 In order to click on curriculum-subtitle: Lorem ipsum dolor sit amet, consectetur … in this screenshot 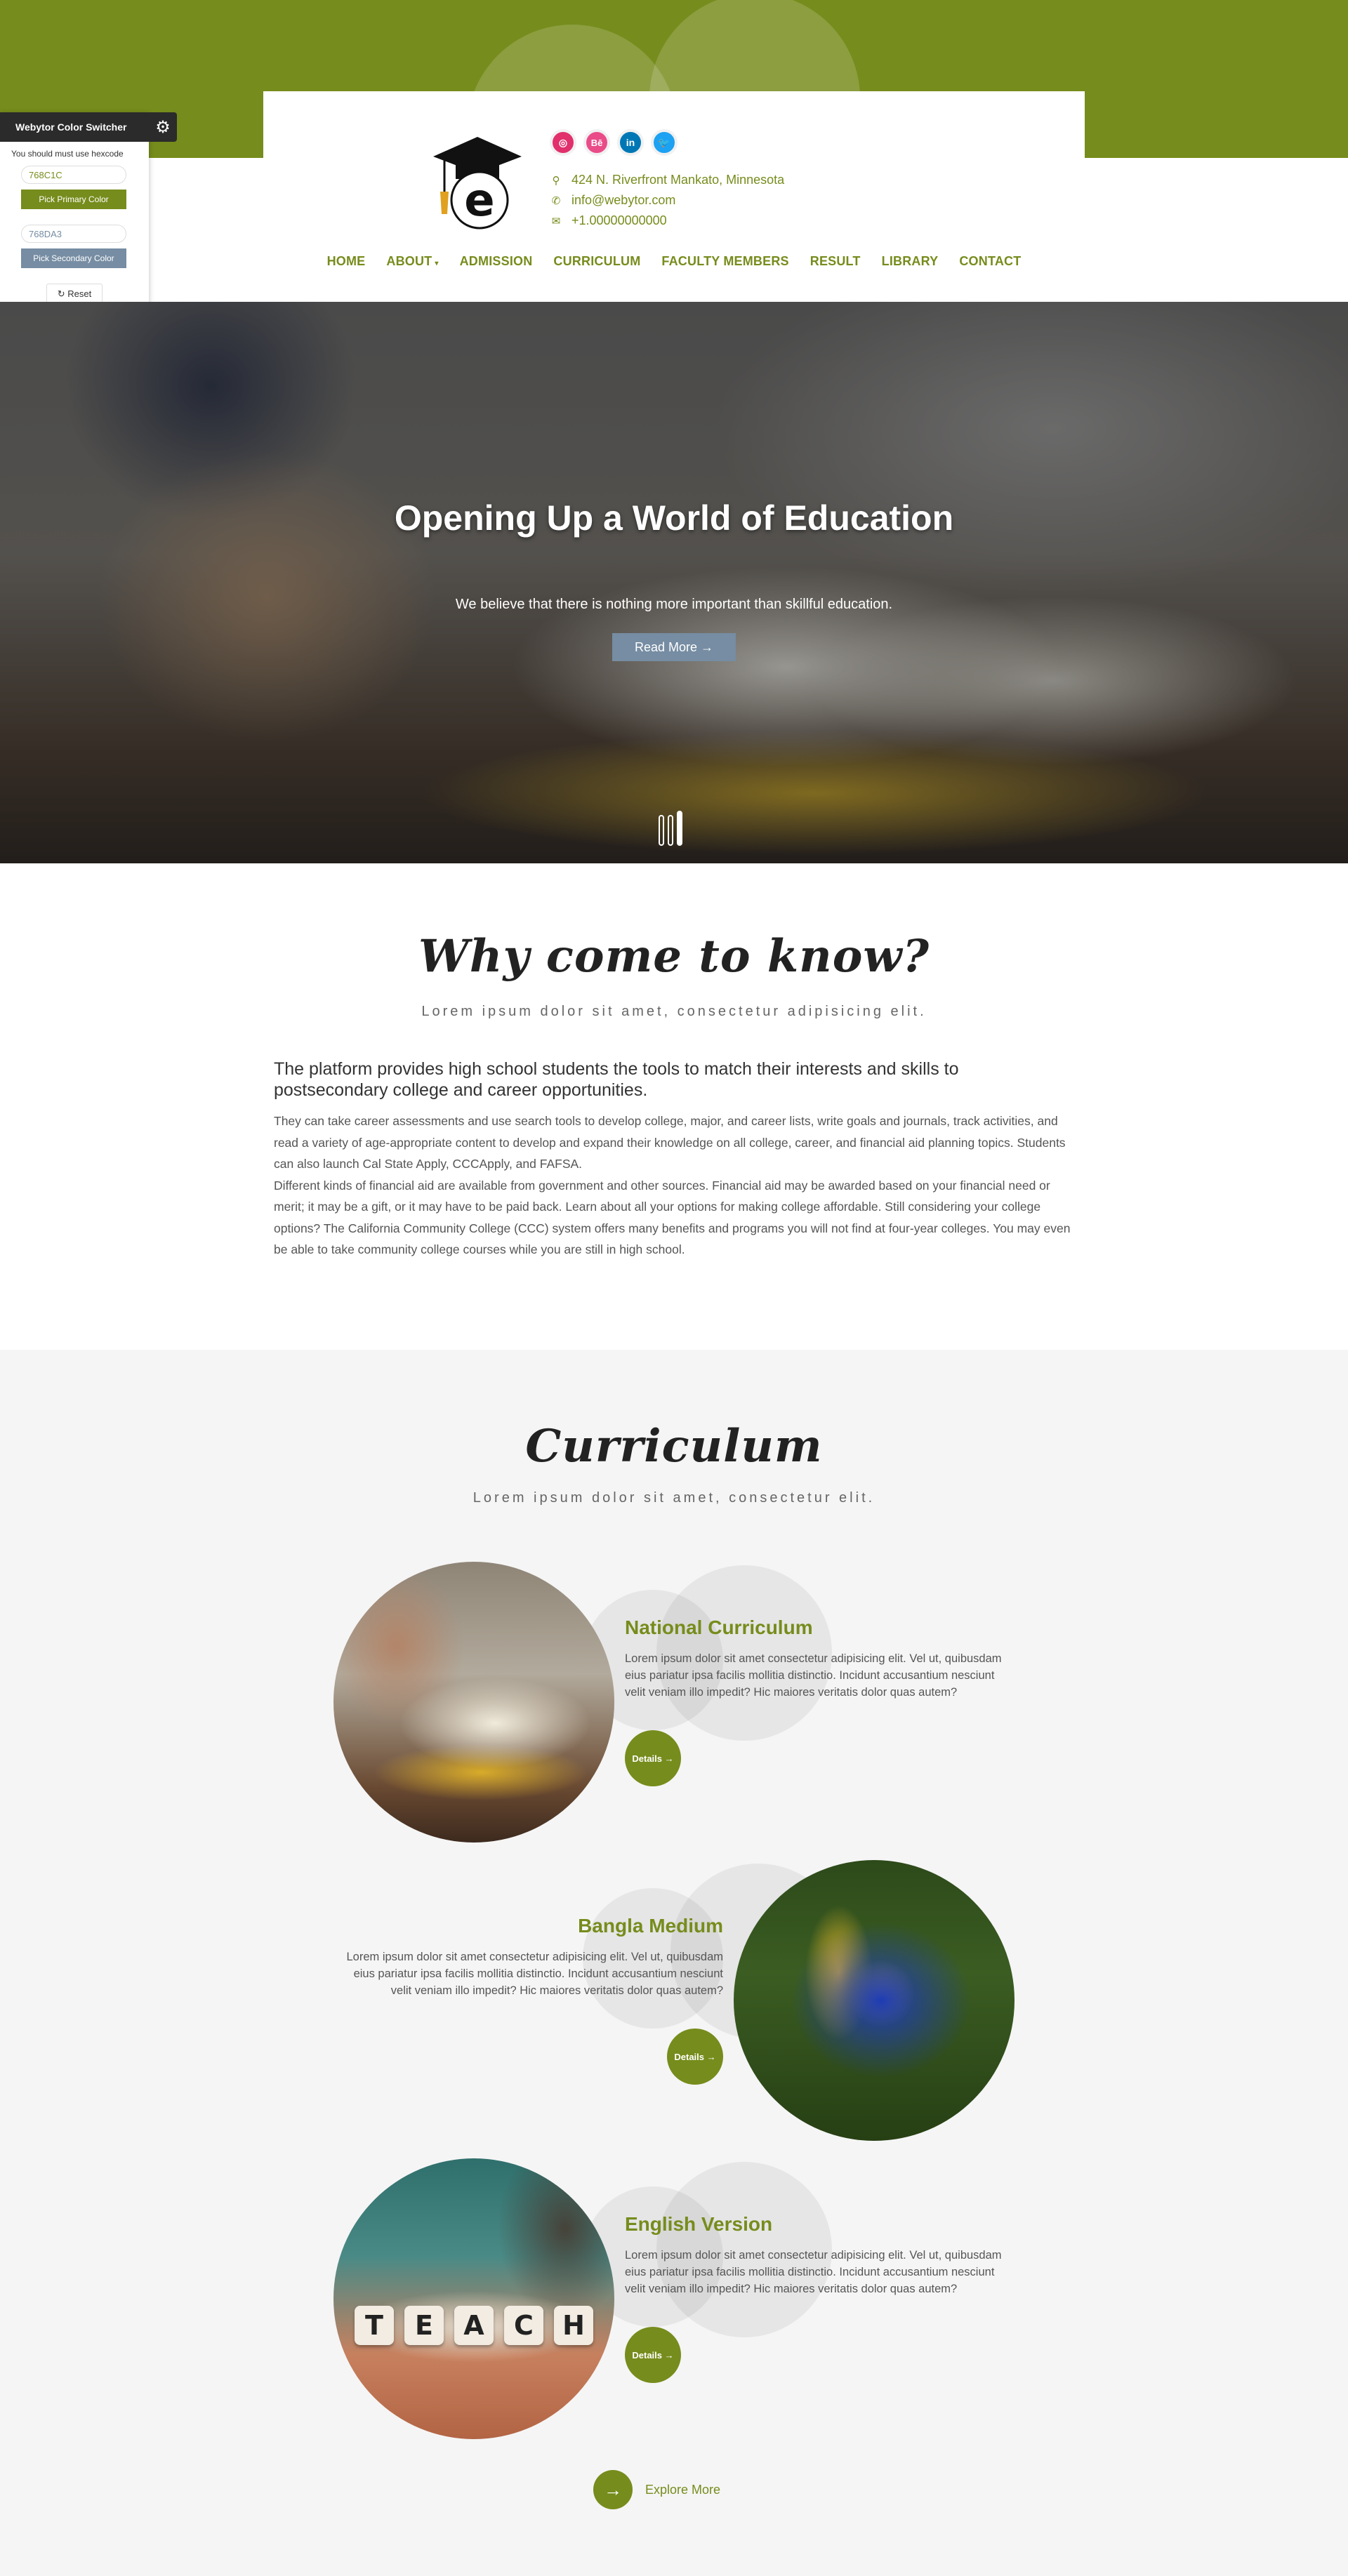, I will do `click(674, 1498)`.